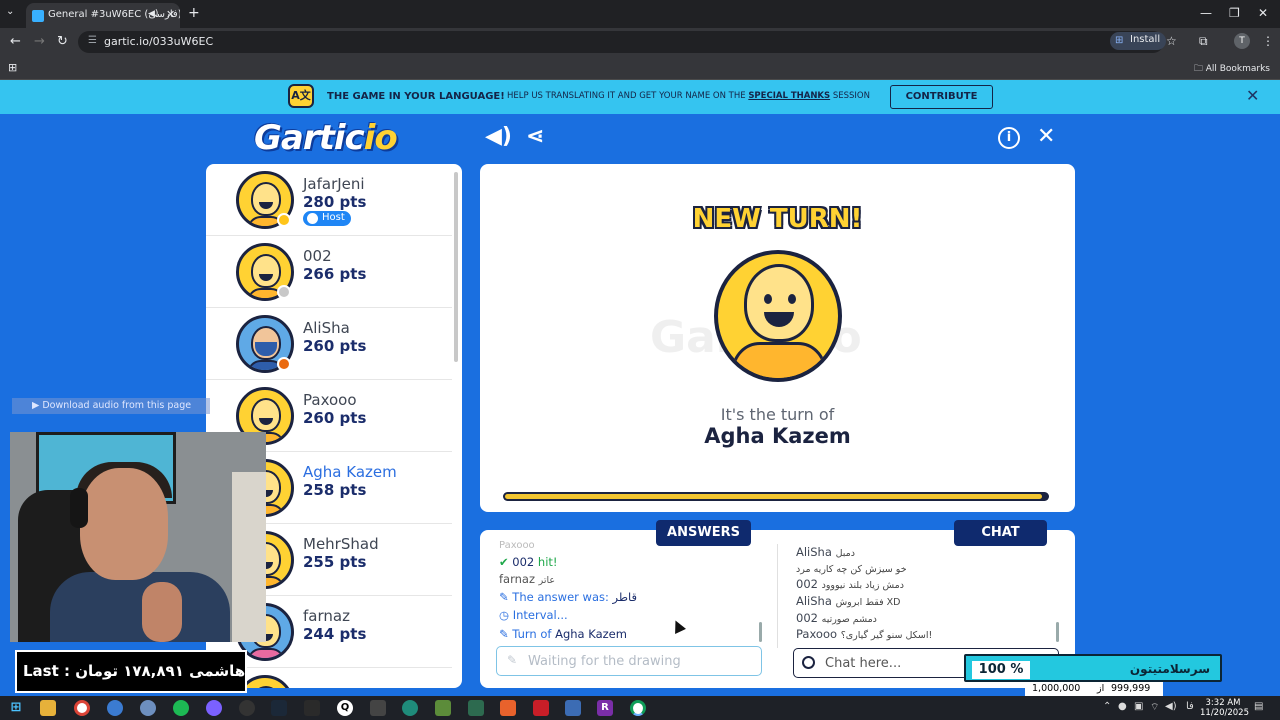 This screenshot has width=1280, height=720. I want to click on start-icon: ⊞, so click(16, 708).